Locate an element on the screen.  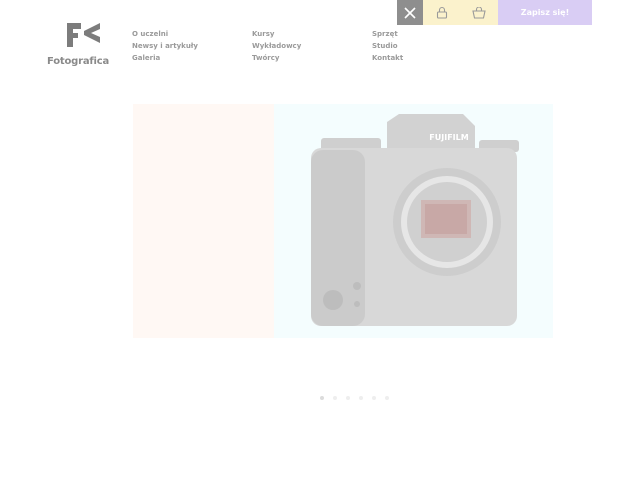
account-button is located at coordinates (441, 12).